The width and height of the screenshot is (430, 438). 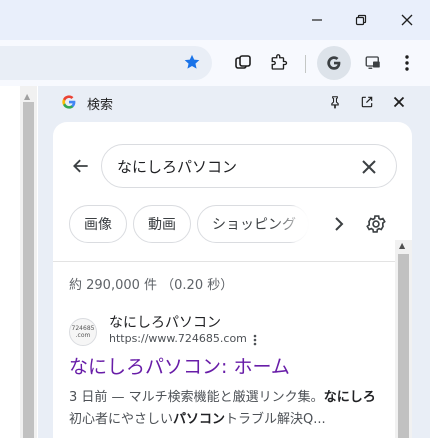 What do you see at coordinates (165, 322) in the screenshot?
I see `result-site-name: なにしろパソコン` at bounding box center [165, 322].